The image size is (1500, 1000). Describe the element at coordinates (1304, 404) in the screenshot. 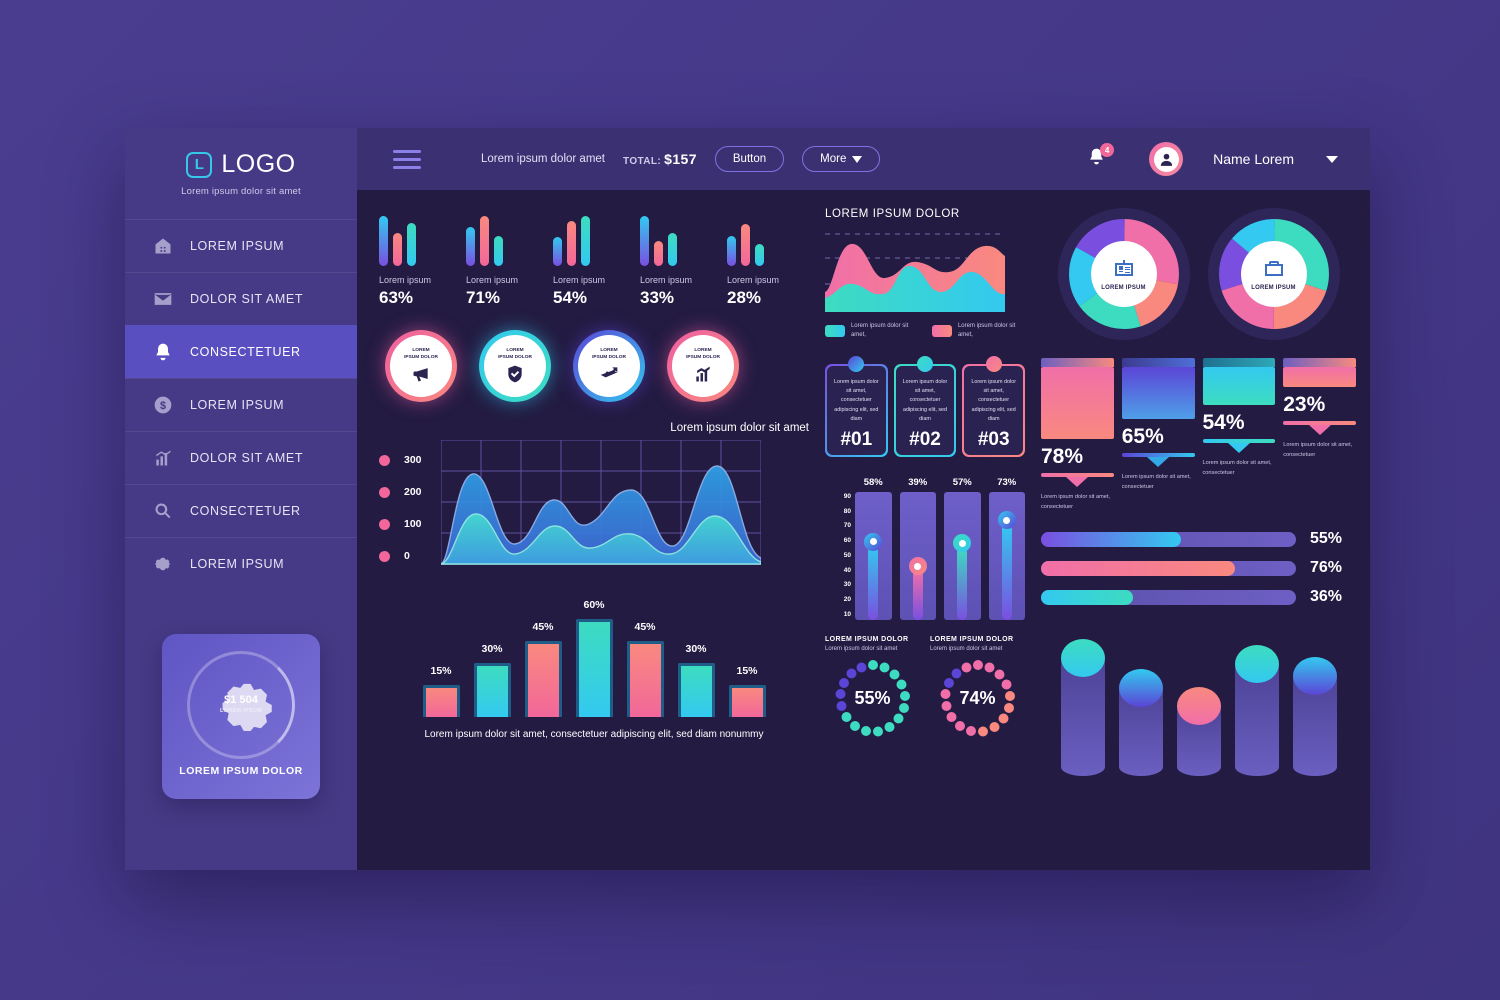

I see `stat-value: 23%` at that location.